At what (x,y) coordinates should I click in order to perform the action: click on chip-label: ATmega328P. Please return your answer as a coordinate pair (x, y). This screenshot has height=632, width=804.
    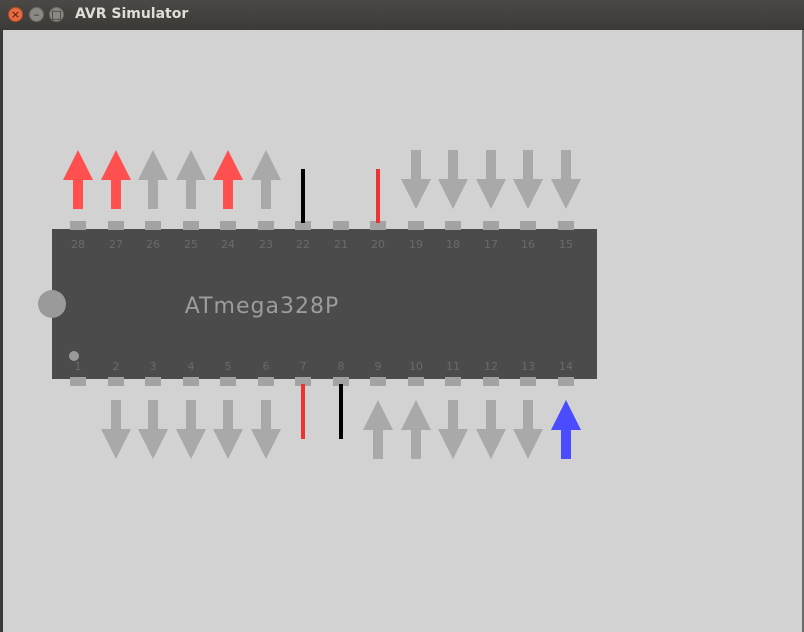
    Looking at the image, I should click on (262, 306).